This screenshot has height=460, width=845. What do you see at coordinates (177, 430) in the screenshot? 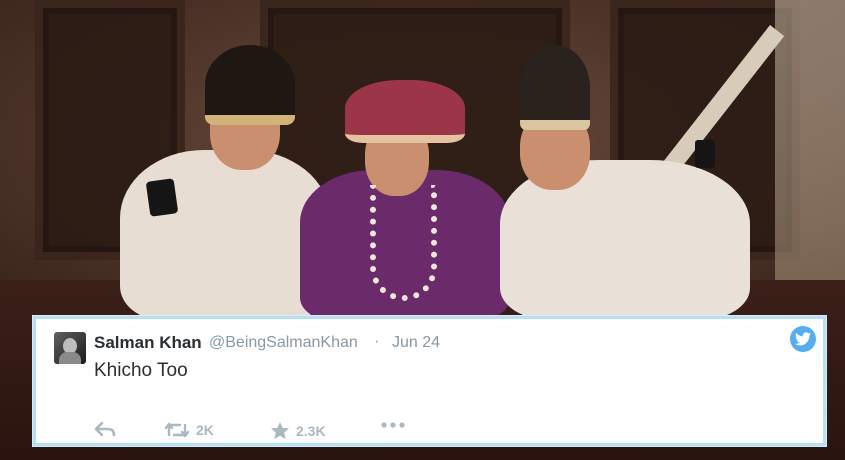
I see `retweet-icon` at bounding box center [177, 430].